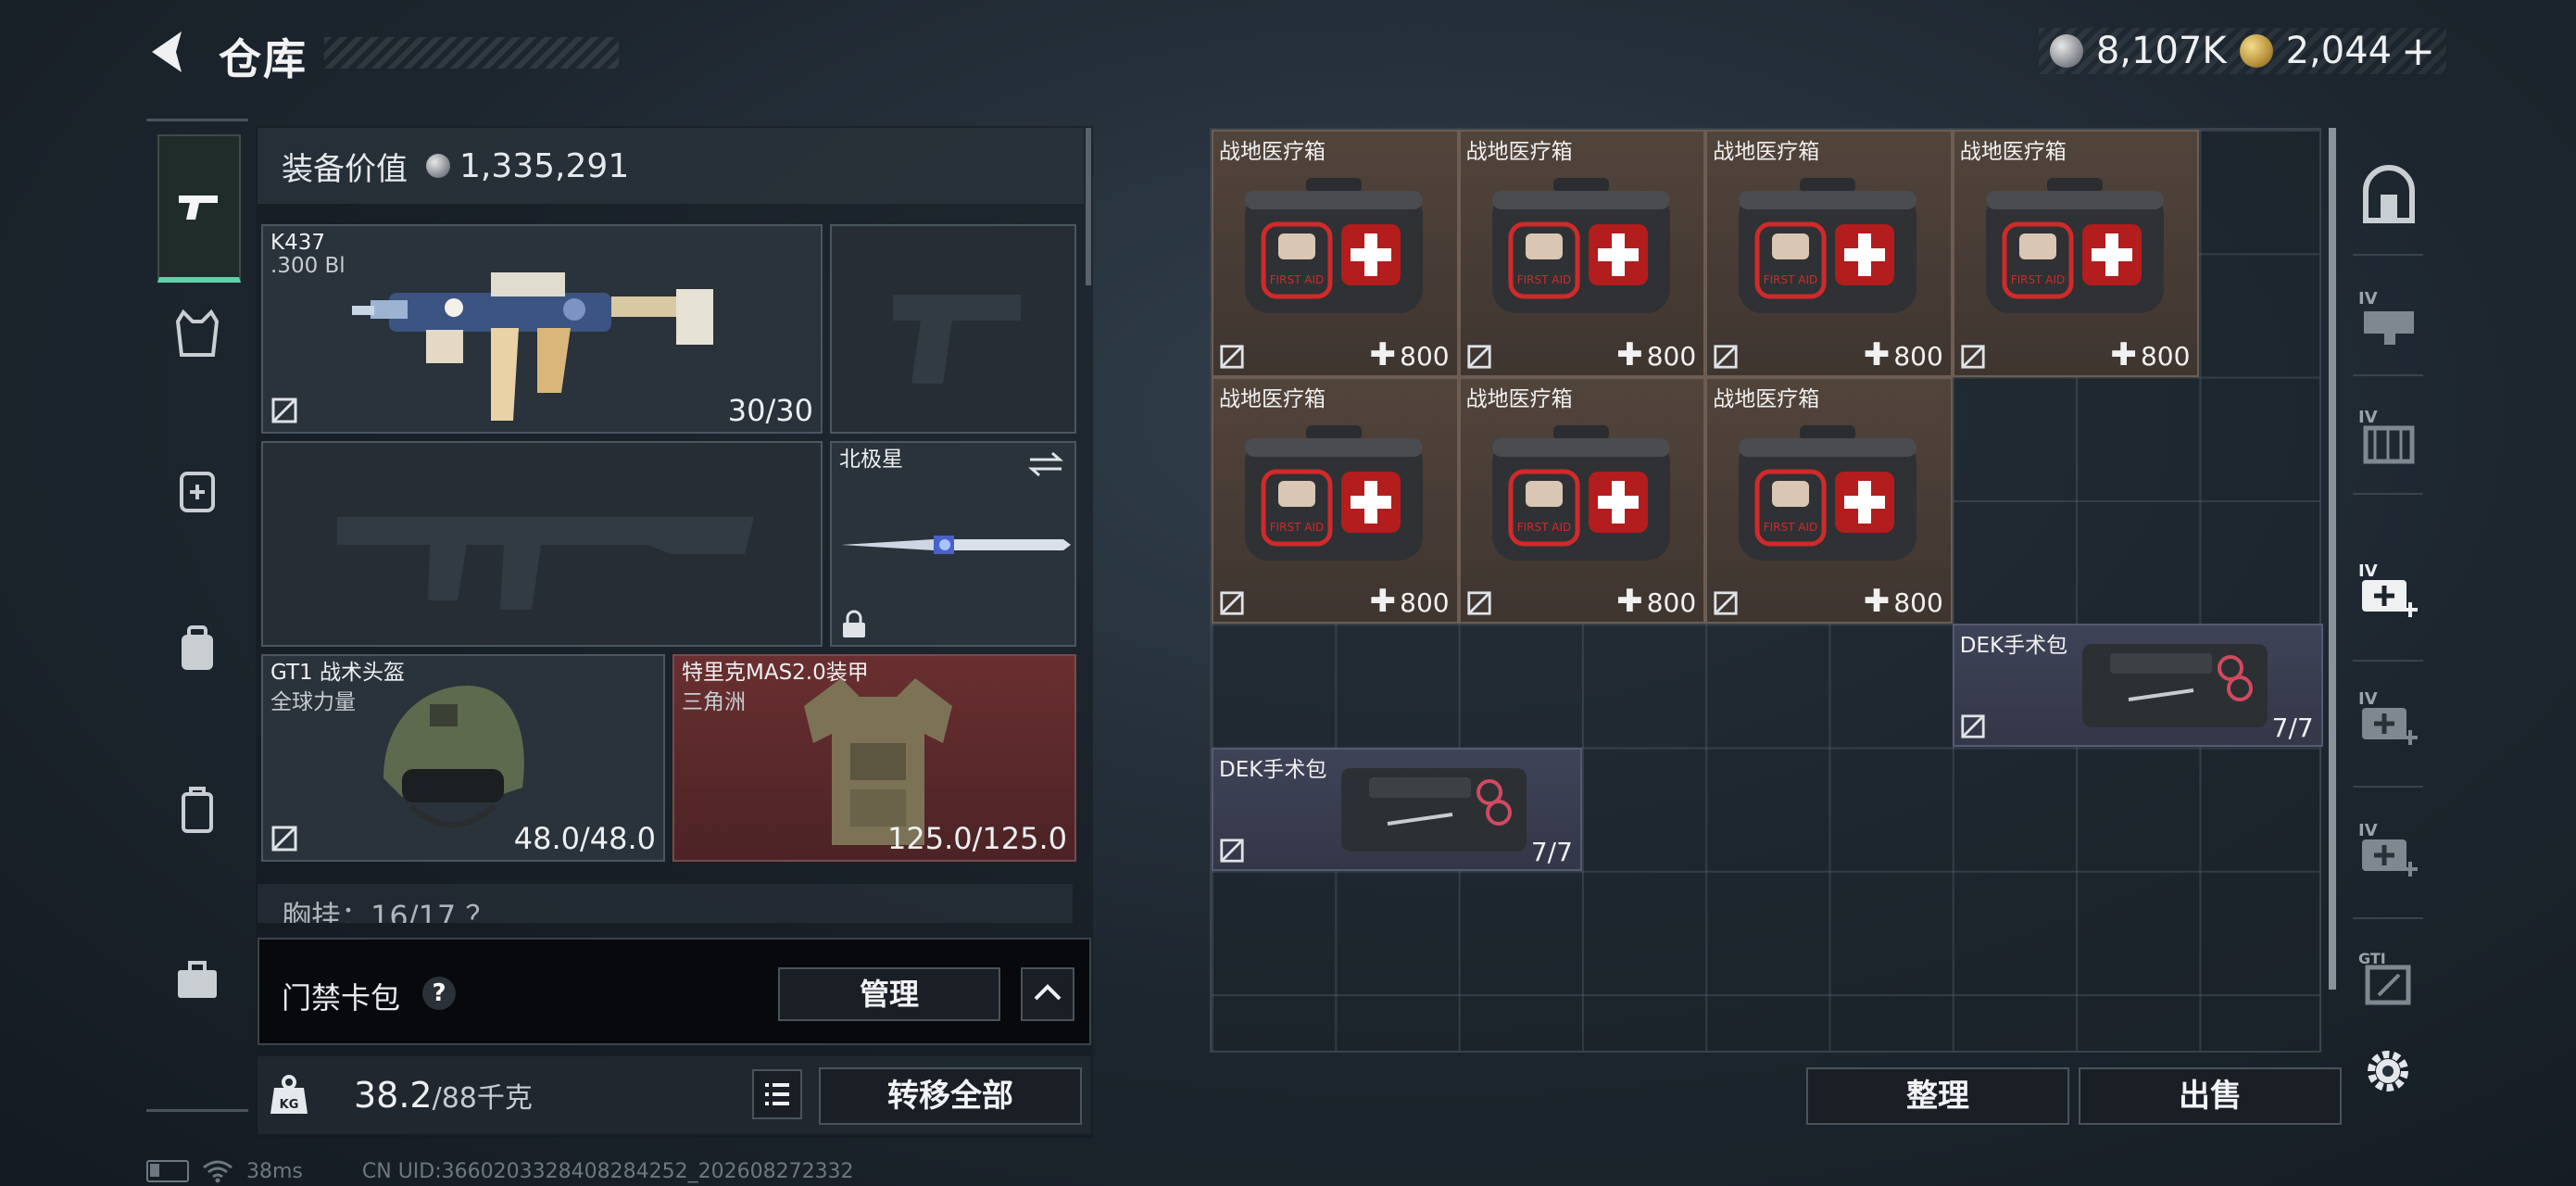 This screenshot has width=2576, height=1186. What do you see at coordinates (393, 1095) in the screenshot?
I see `weight-current: 38.2` at bounding box center [393, 1095].